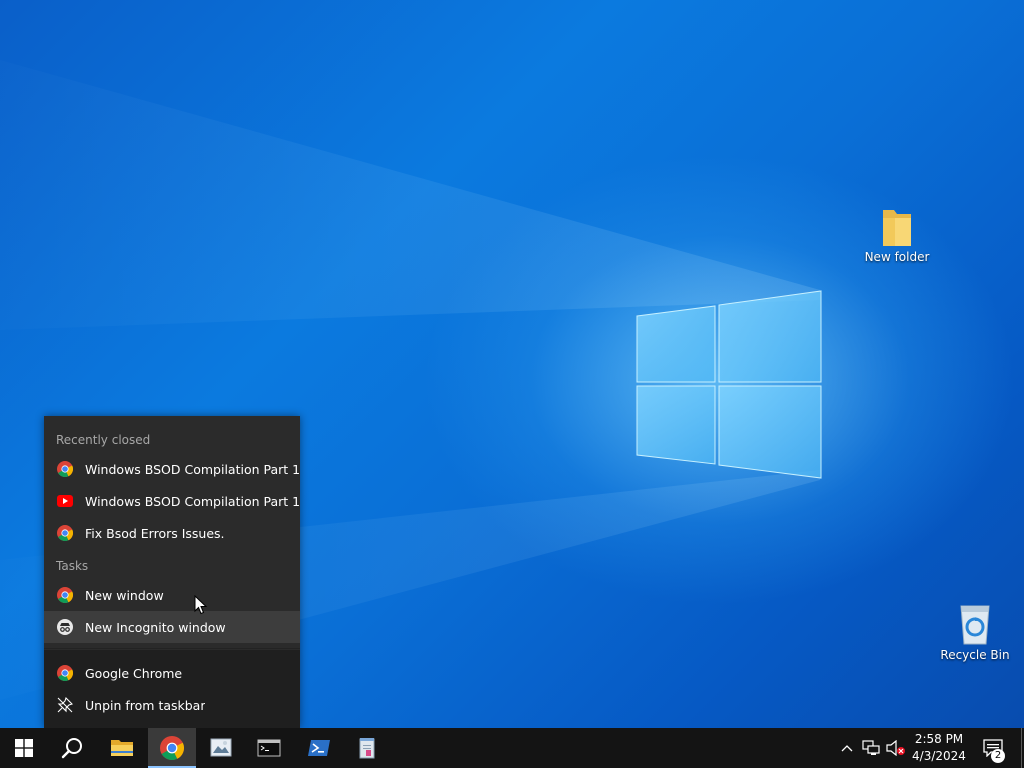 The width and height of the screenshot is (1024, 768). I want to click on task-label: New window, so click(124, 595).